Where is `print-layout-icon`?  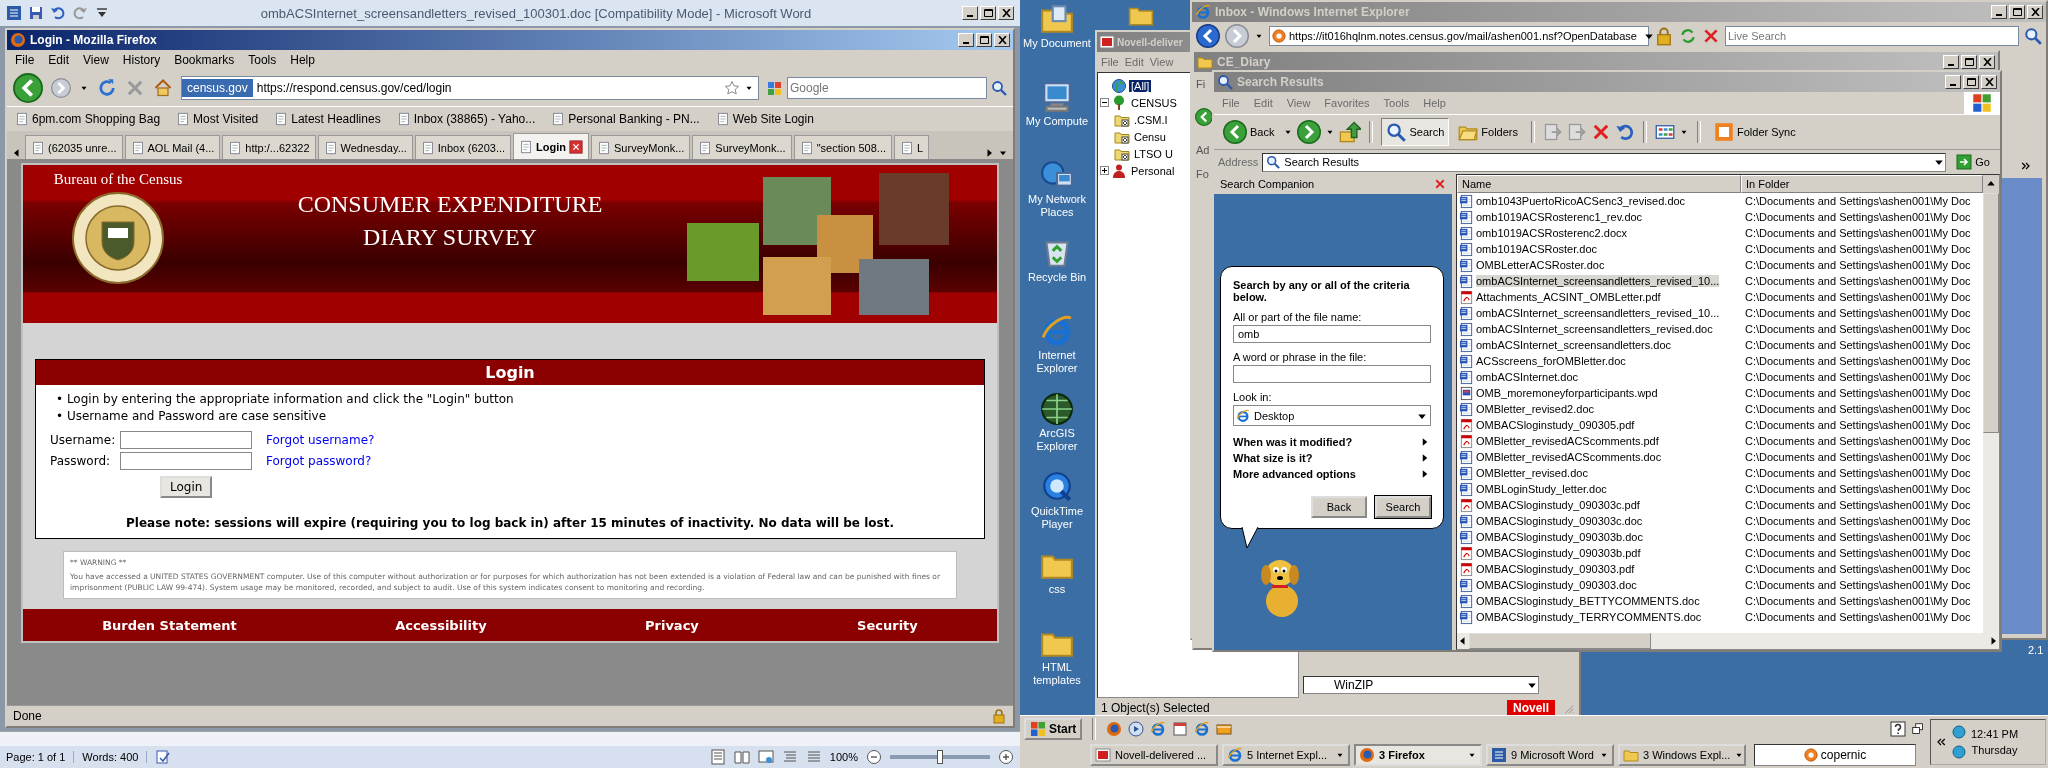 print-layout-icon is located at coordinates (717, 757).